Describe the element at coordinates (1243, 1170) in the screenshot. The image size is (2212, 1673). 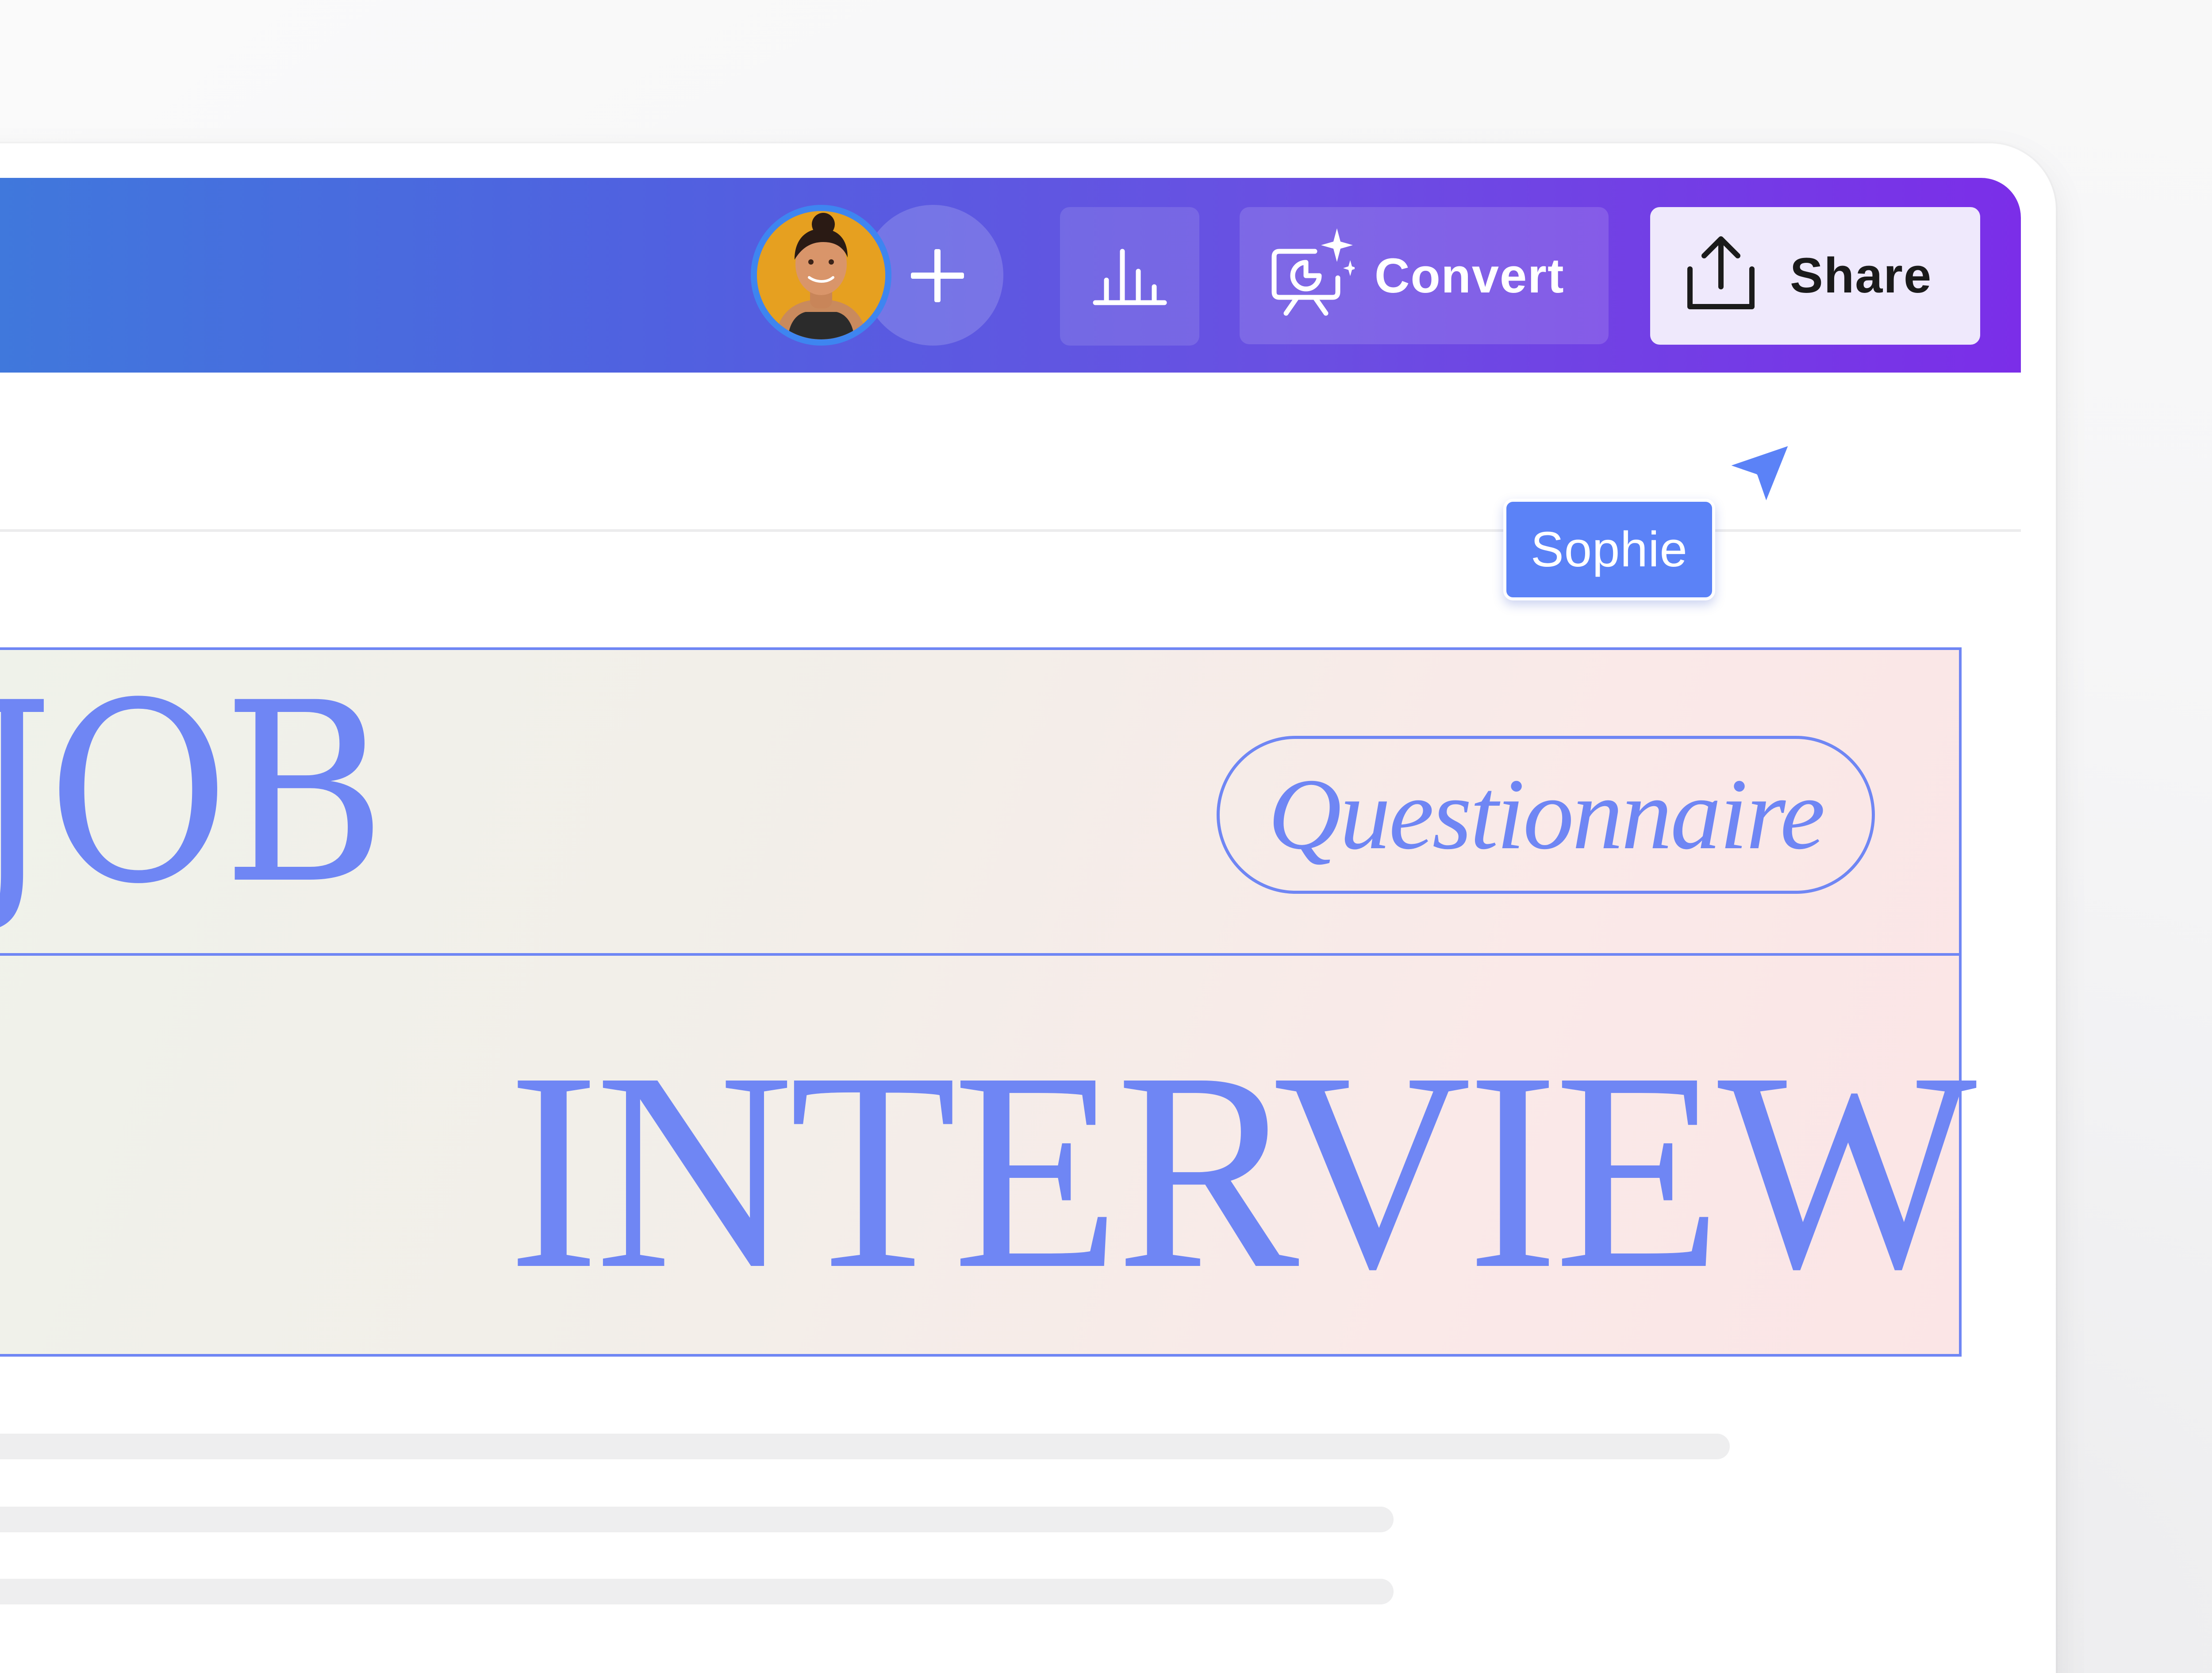
I see `design-title-interview: INTERVIEW` at that location.